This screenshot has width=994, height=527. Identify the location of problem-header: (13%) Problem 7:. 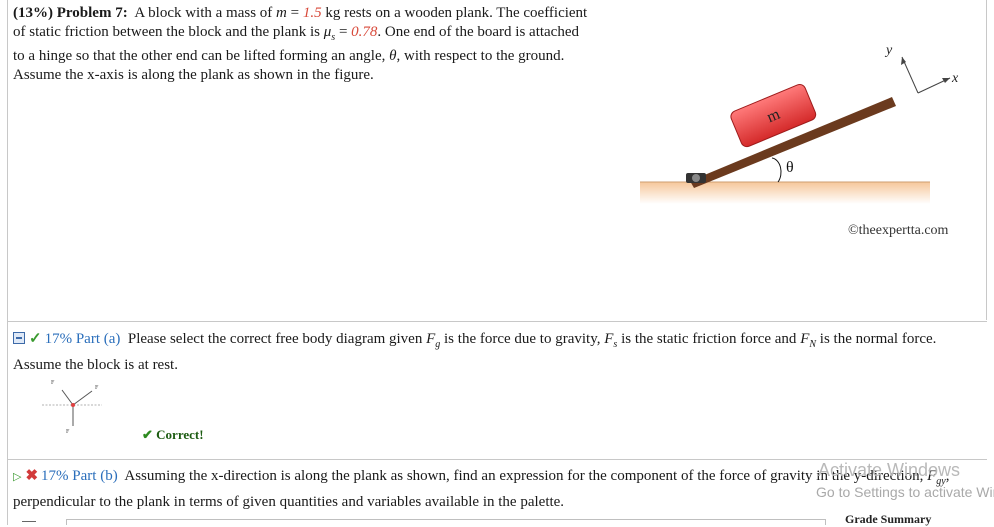
(70, 13).